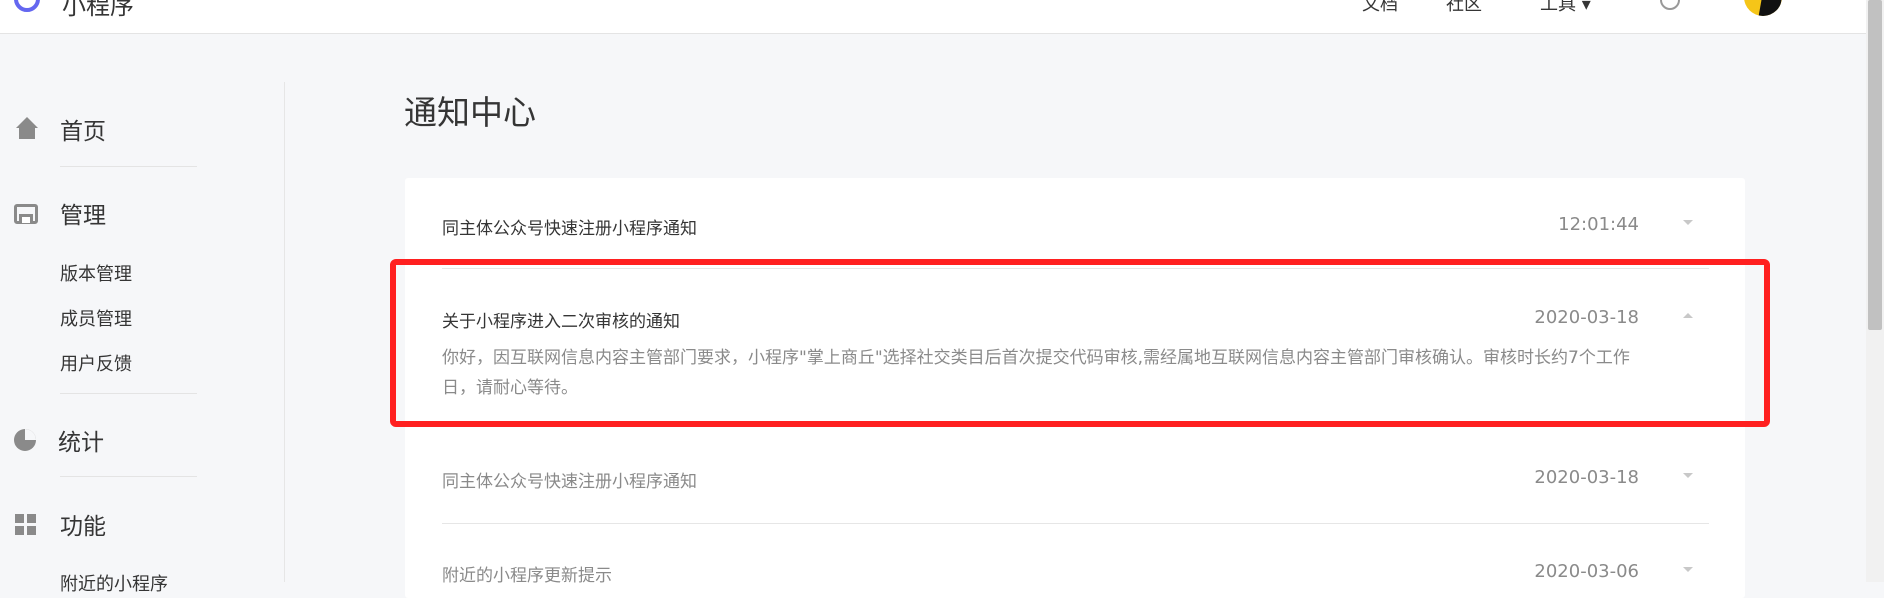 The height and width of the screenshot is (598, 1884). I want to click on sidebar-item-members: 成员管理, so click(96, 318).